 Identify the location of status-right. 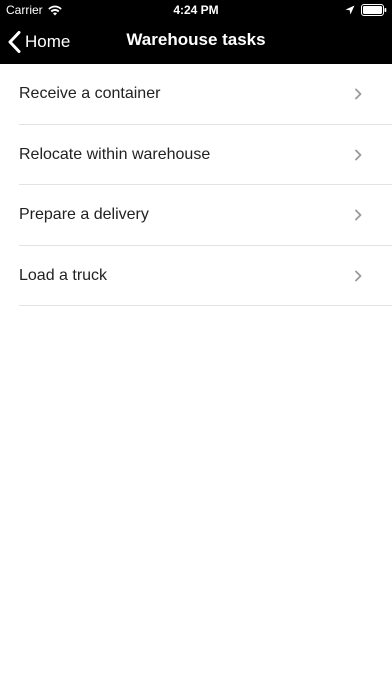
(366, 10).